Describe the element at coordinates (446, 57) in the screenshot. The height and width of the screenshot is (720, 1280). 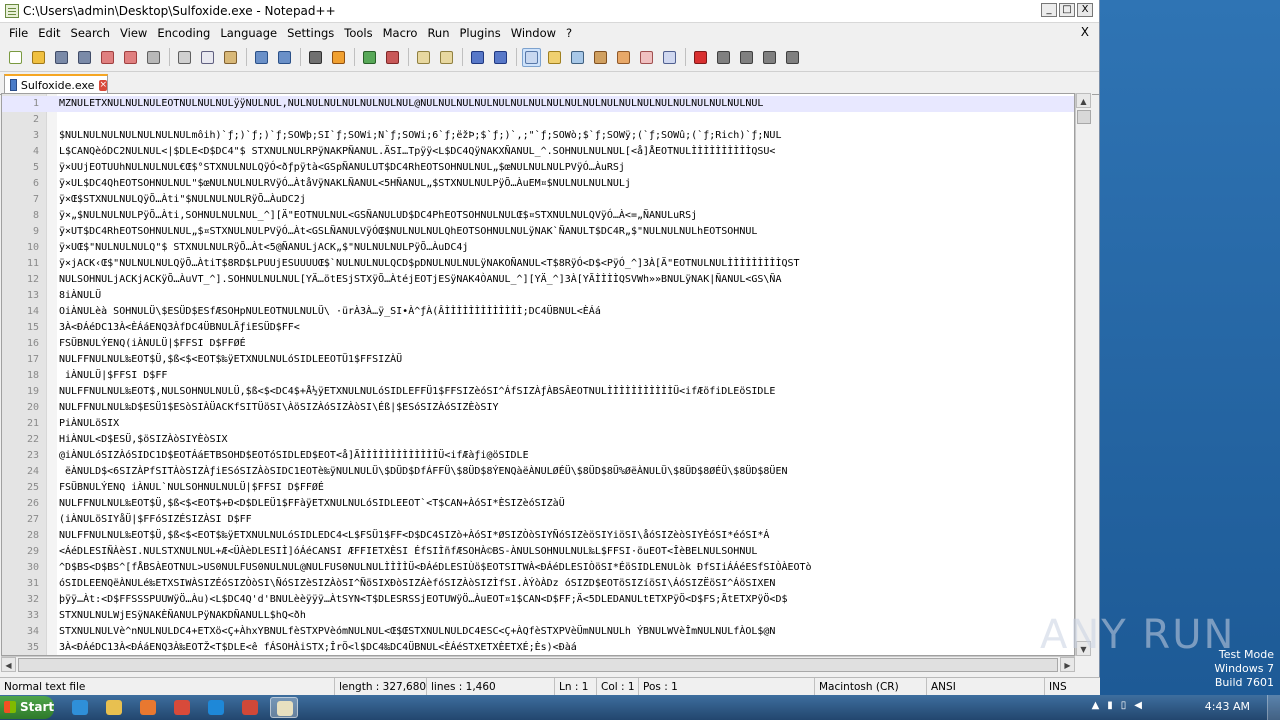
I see `sync-horizontal-icon` at that location.